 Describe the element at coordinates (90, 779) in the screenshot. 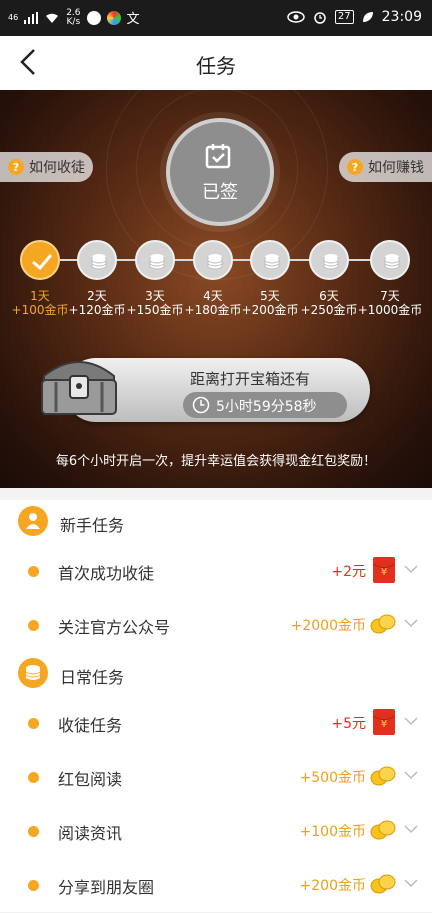

I see `task-label: 红包阅读` at that location.